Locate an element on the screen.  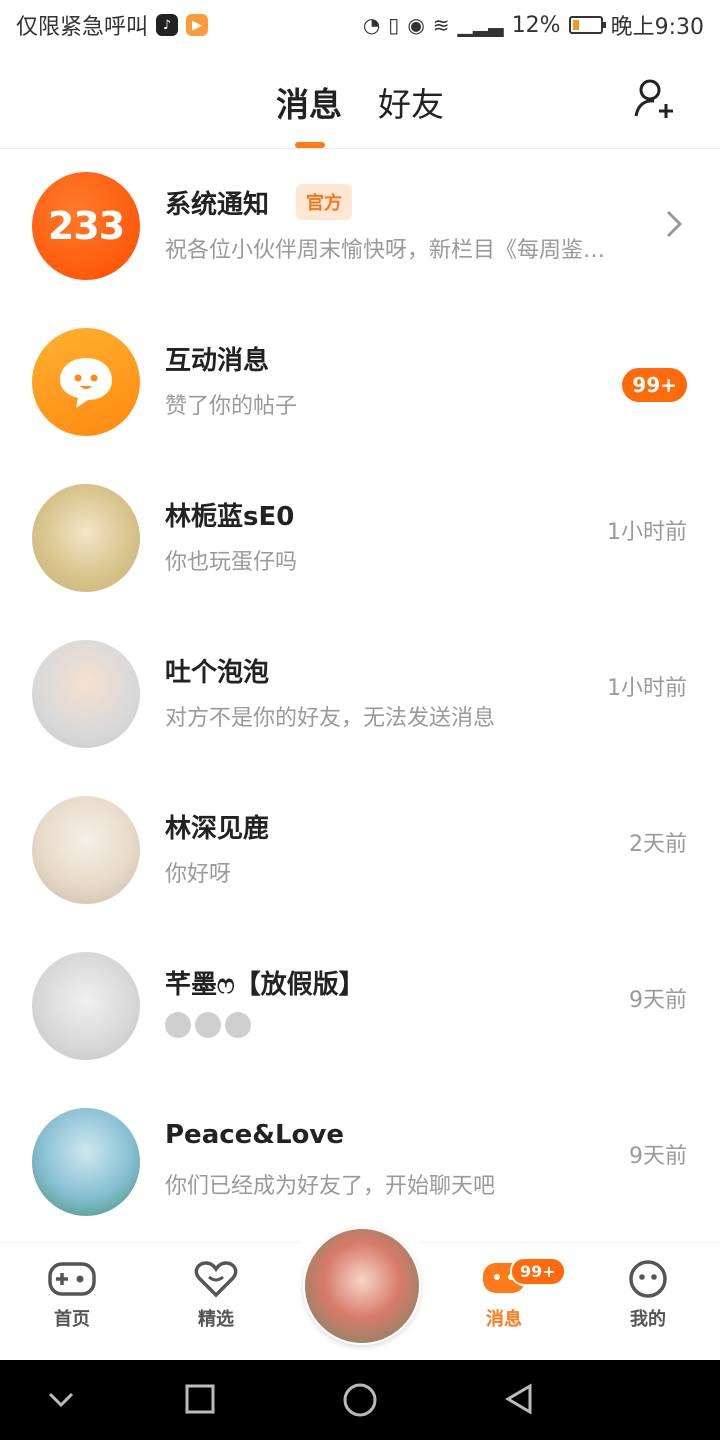
message-name: 林栀蓝sE0 is located at coordinates (230, 517).